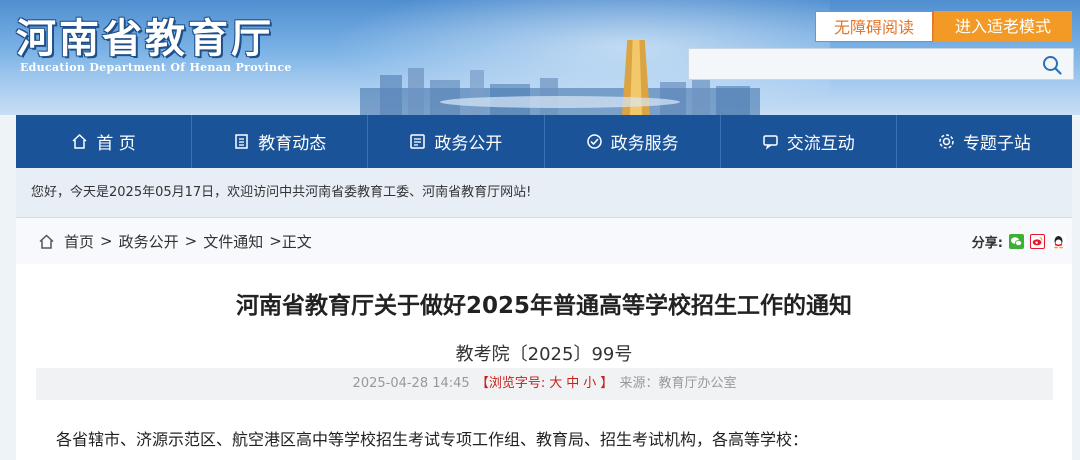 This screenshot has height=460, width=1080. What do you see at coordinates (594, 141) in the screenshot?
I see `service-icon` at bounding box center [594, 141].